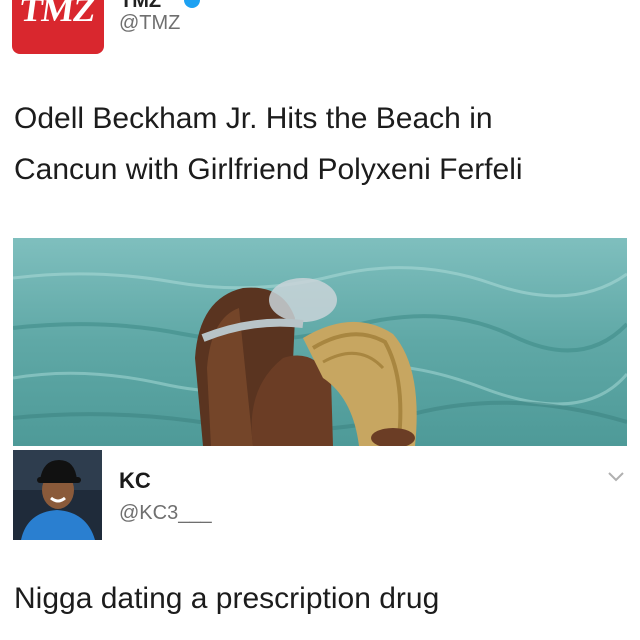  I want to click on tweet-text-line-2: Cancun with Girlfriend Polyxeni Ferfeli, so click(268, 169).